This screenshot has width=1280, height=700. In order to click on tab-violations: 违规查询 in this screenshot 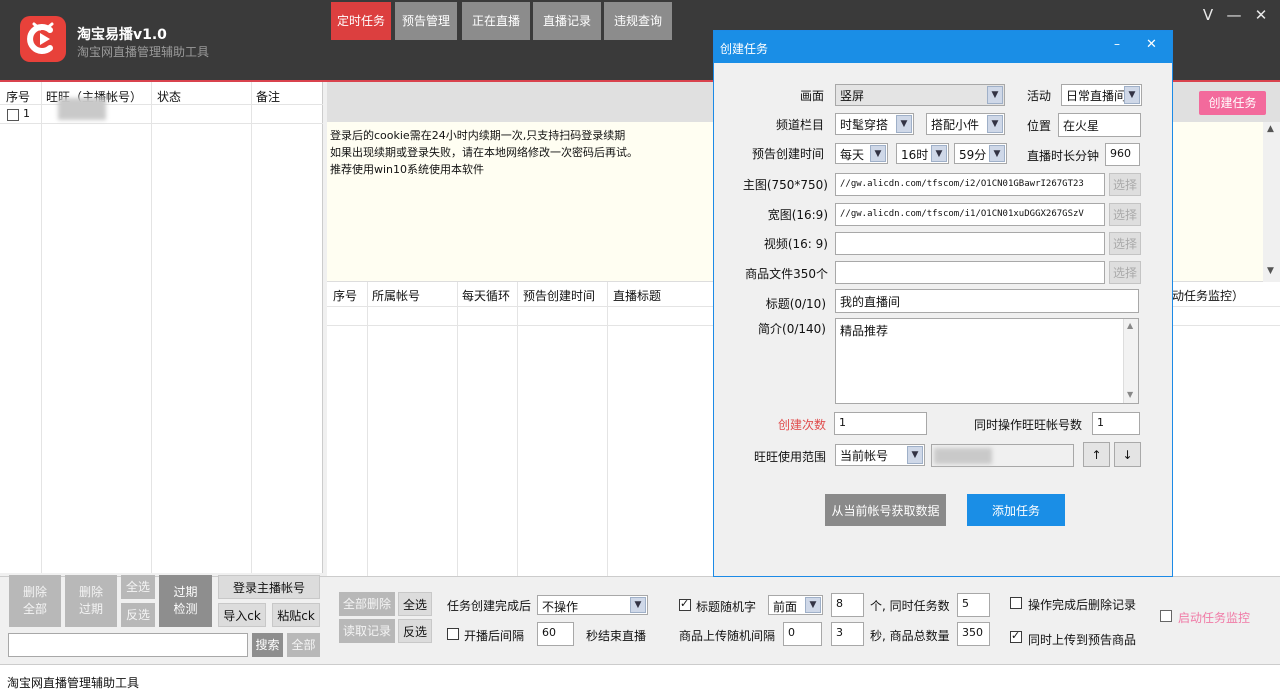, I will do `click(638, 21)`.